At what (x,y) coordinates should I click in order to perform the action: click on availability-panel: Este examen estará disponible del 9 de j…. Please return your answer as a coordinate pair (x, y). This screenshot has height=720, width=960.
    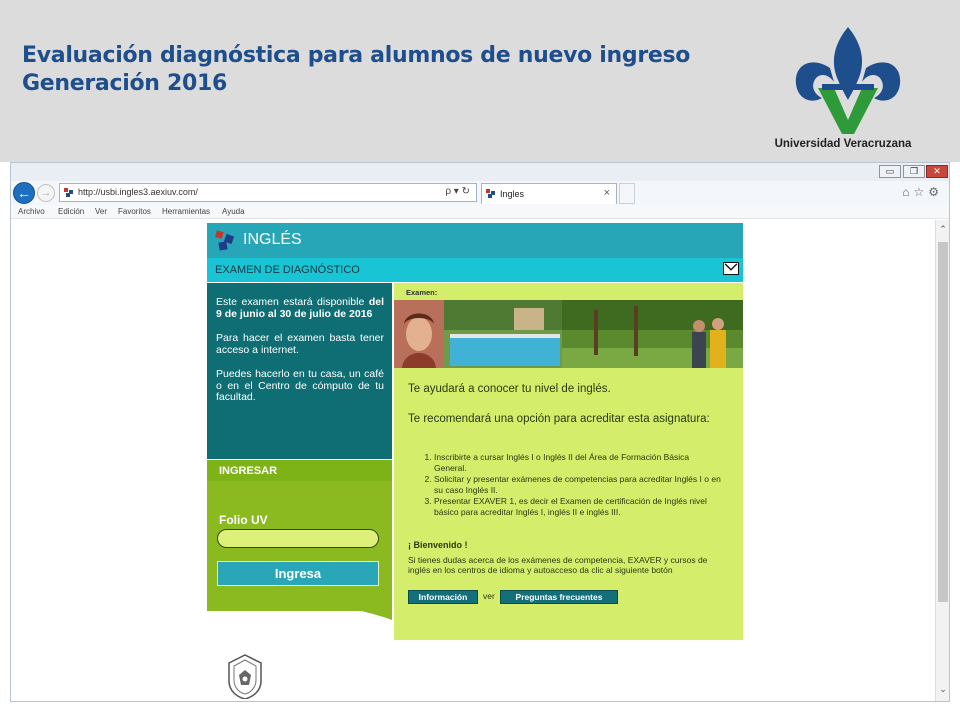
    Looking at the image, I should click on (299, 371).